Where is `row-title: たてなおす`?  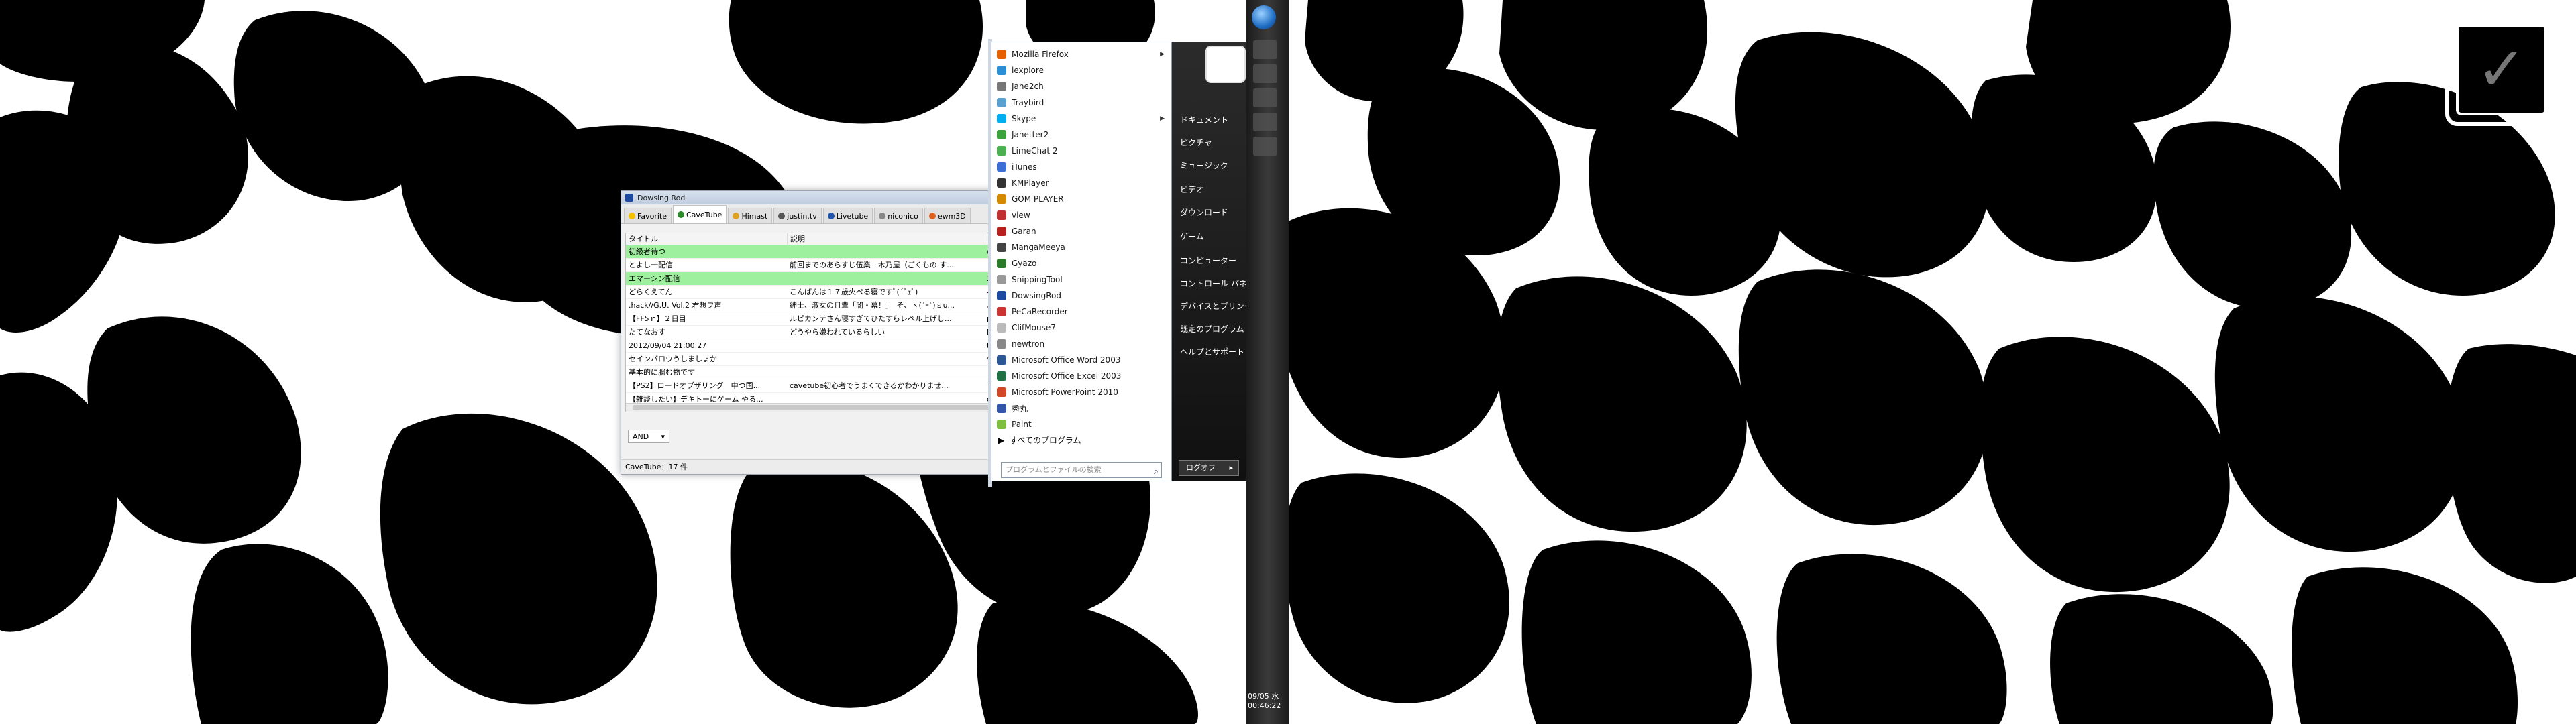
row-title: たてなおす is located at coordinates (647, 332).